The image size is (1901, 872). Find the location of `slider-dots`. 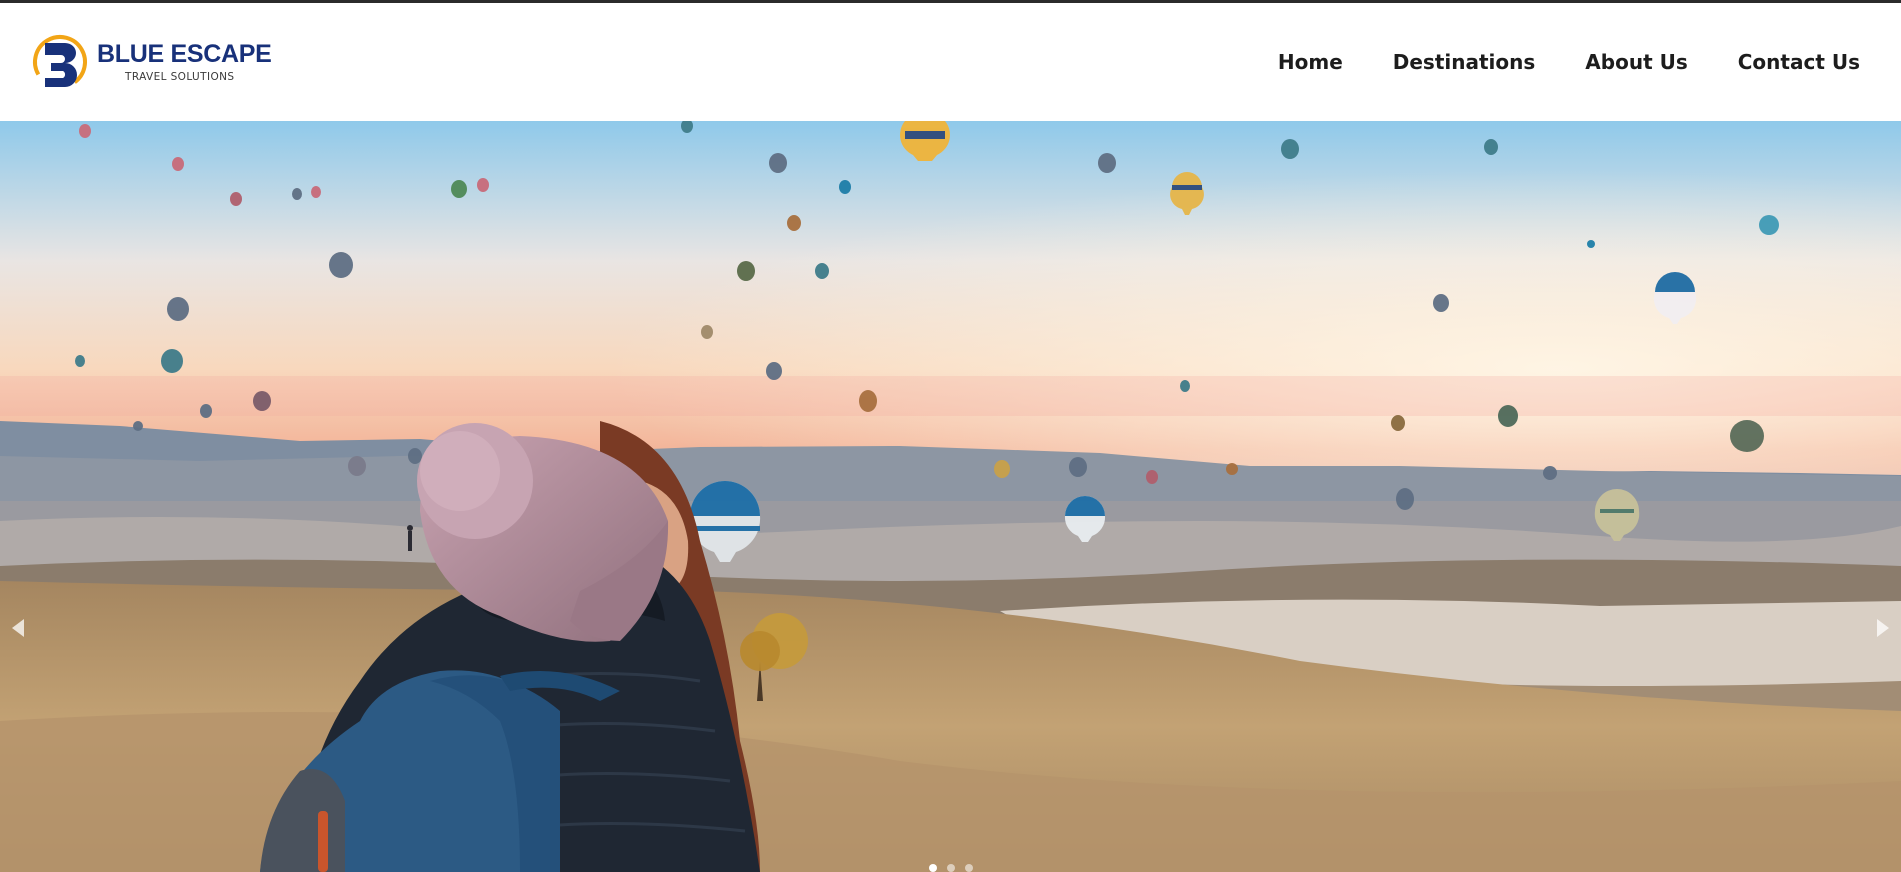

slider-dots is located at coordinates (950, 868).